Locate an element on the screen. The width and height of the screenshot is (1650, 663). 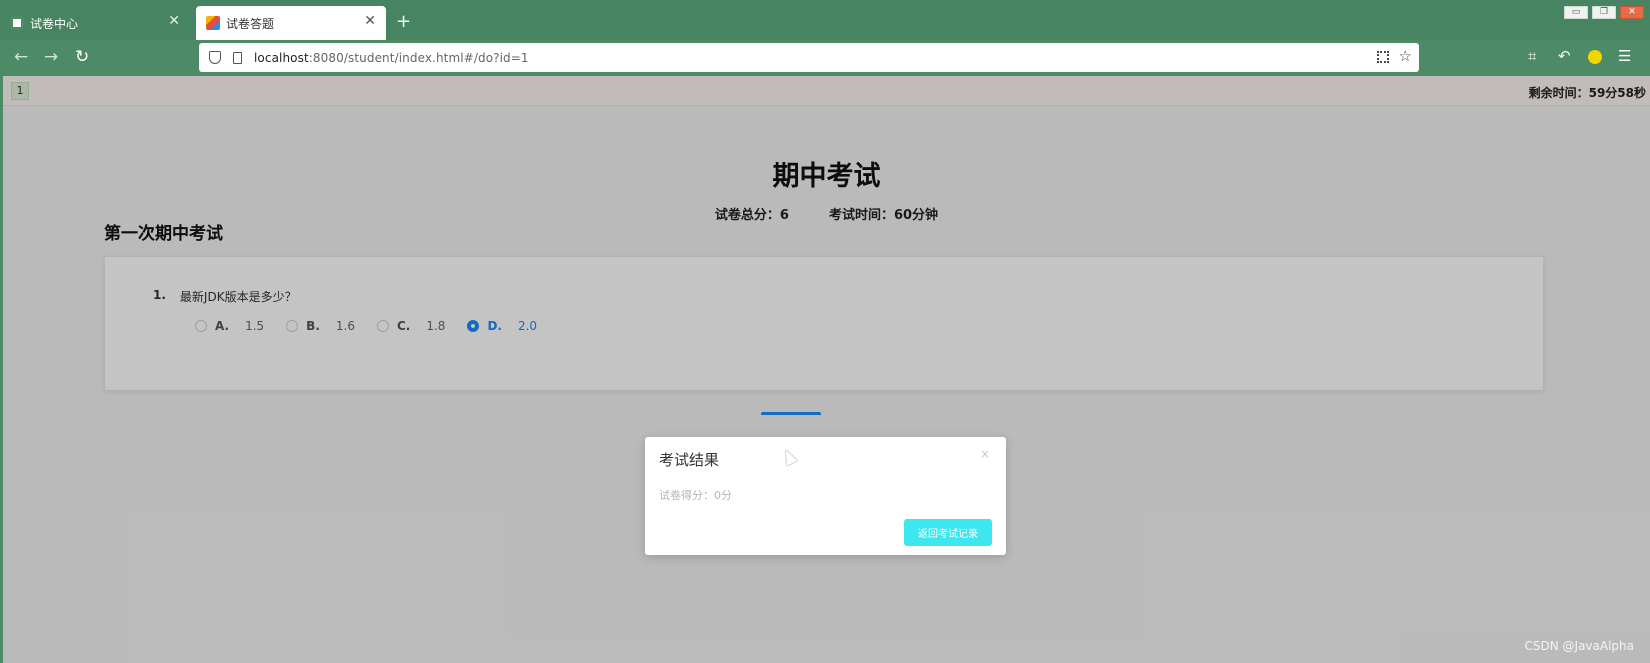
tab-title: 试卷中心 is located at coordinates (54, 23).